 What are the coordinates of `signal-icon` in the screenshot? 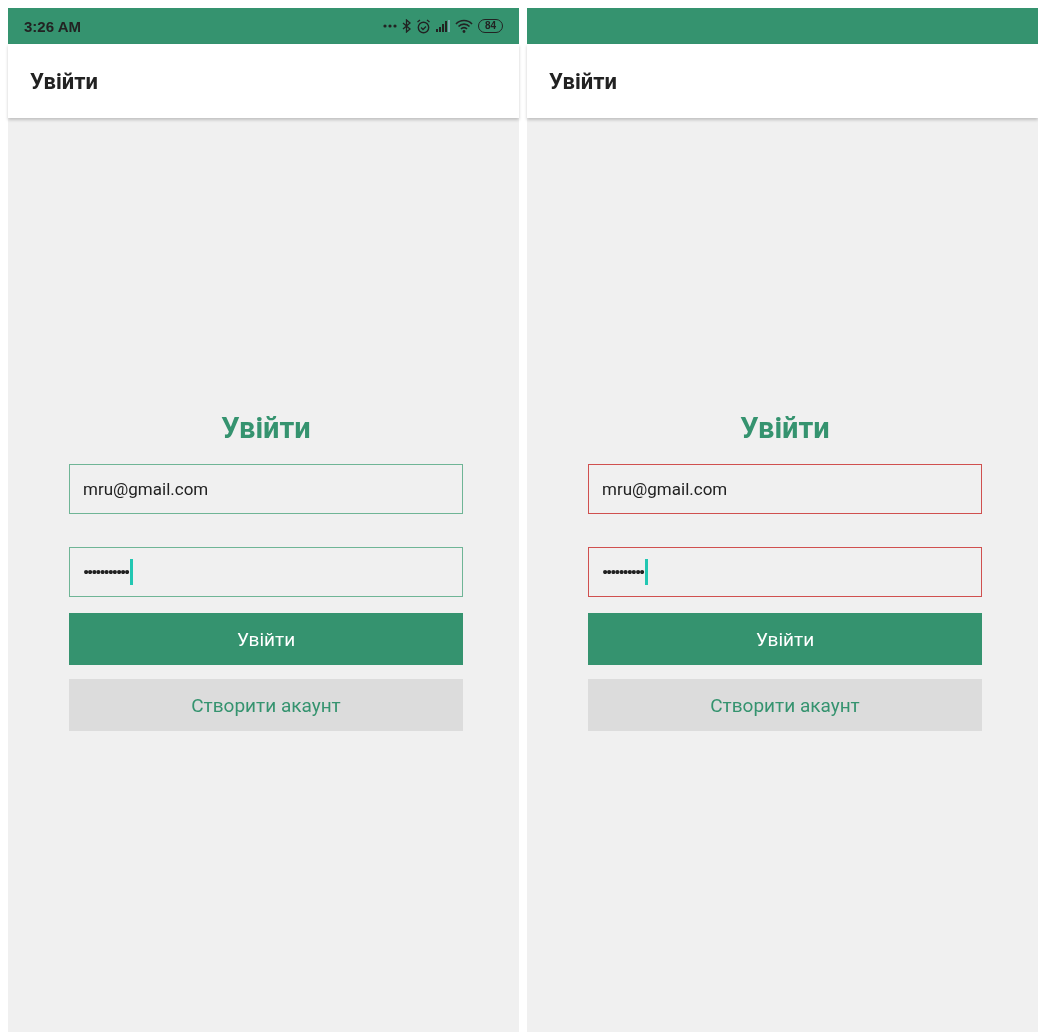 It's located at (442, 26).